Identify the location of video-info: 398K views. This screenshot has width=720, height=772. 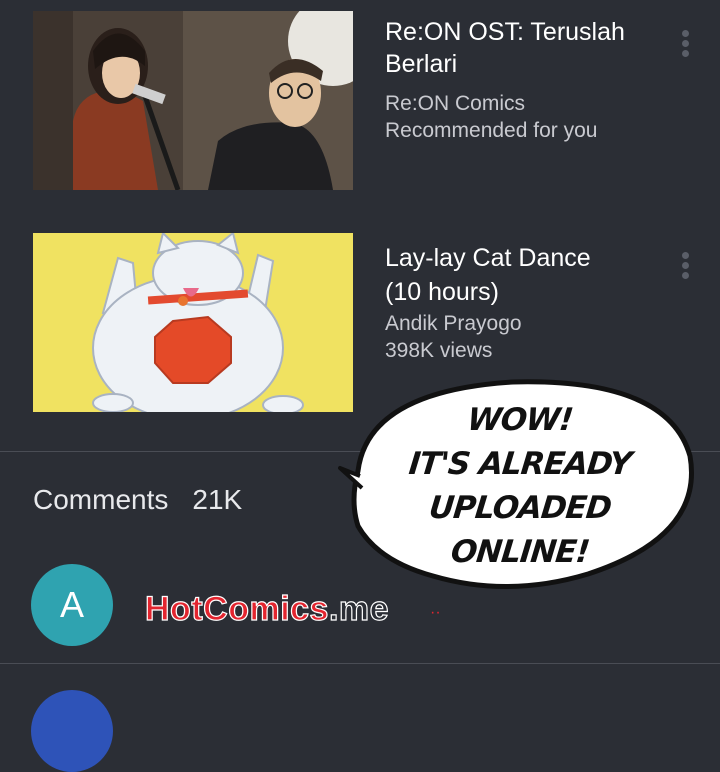
(439, 350).